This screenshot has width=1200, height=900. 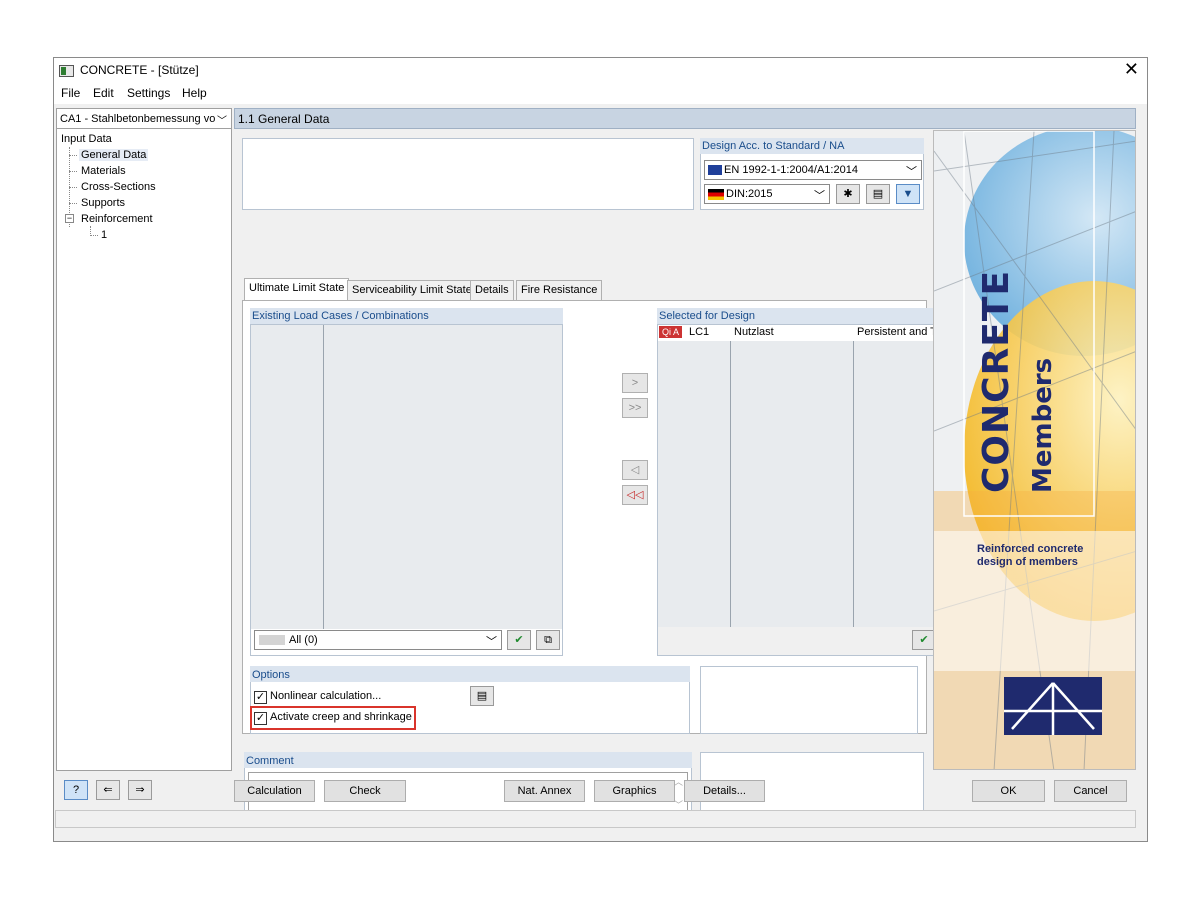 I want to click on creep-shrinkage-checkbox: ✓, so click(x=260, y=718).